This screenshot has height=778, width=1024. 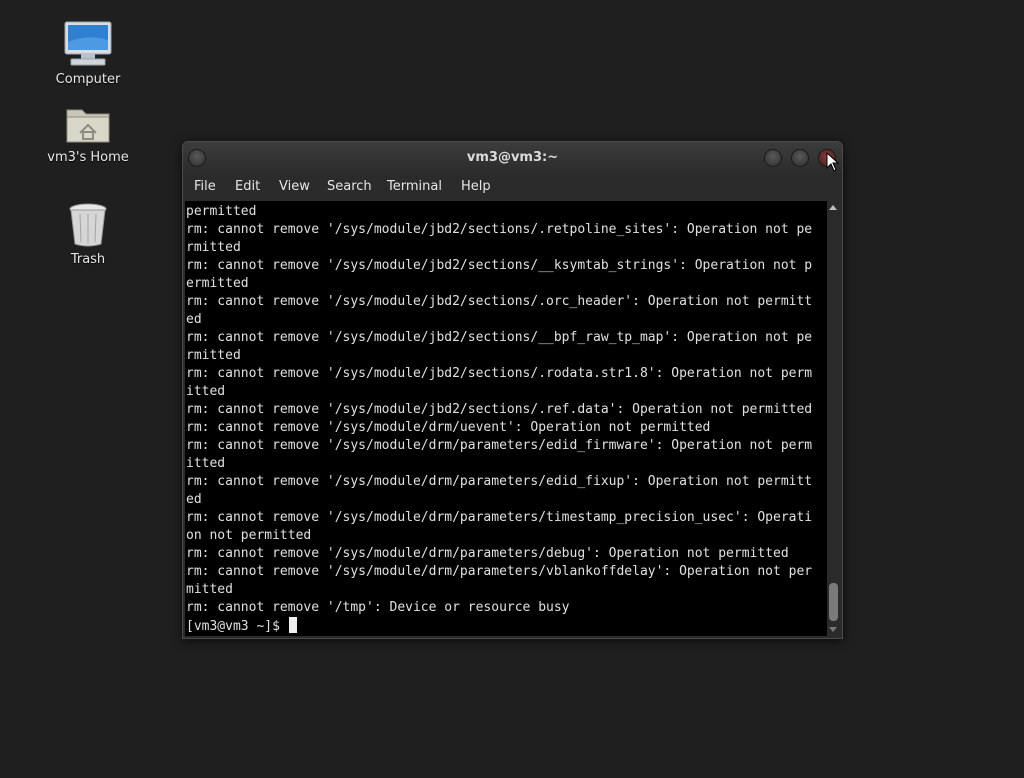 I want to click on maximize-button, so click(x=800, y=158).